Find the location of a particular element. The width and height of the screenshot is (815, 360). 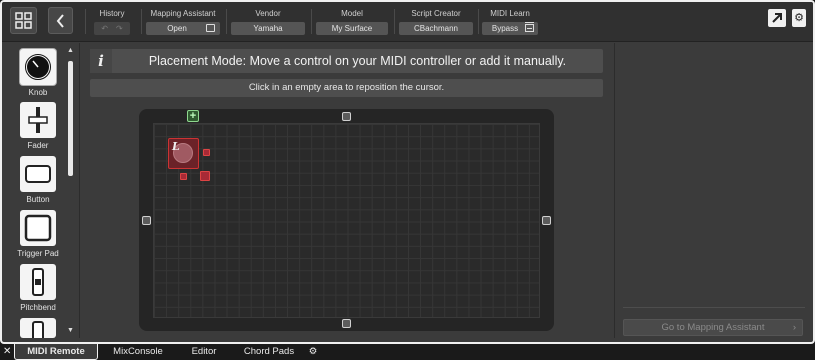

script-creator-group: Script Creator CBachmann is located at coordinates (436, 21).